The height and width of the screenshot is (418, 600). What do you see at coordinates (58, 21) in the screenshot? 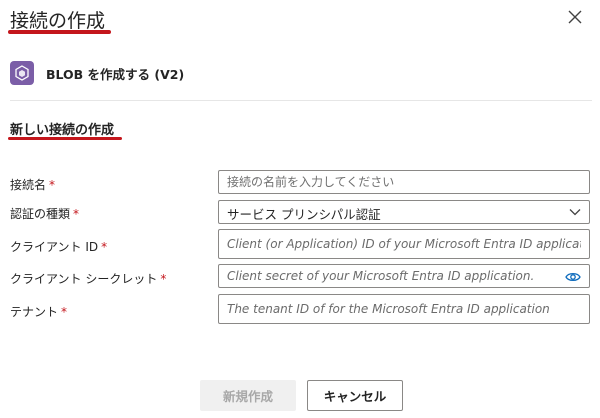
I see `dialog-title: 接続の作成` at bounding box center [58, 21].